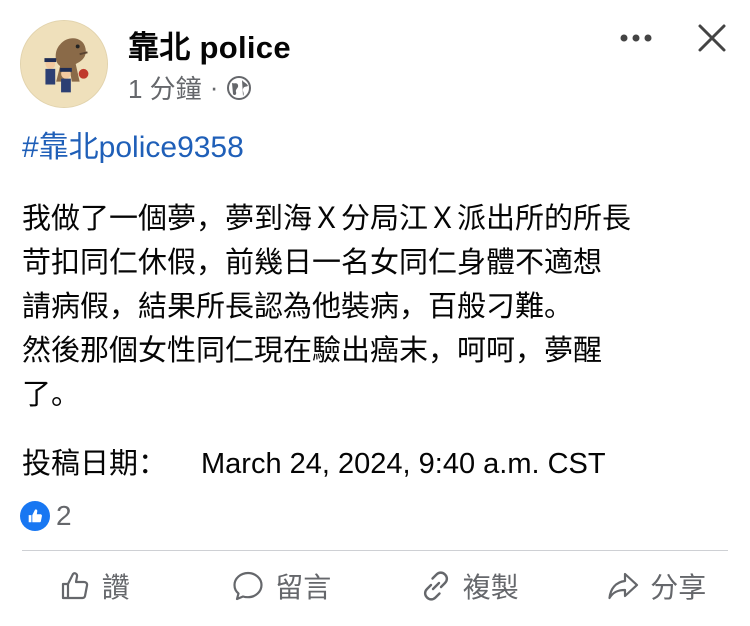 This screenshot has height=626, width=750. Describe the element at coordinates (312, 351) in the screenshot. I see `post-line: 然後那個女性同仁現在驗出癌末，呵呵，夢醒` at that location.